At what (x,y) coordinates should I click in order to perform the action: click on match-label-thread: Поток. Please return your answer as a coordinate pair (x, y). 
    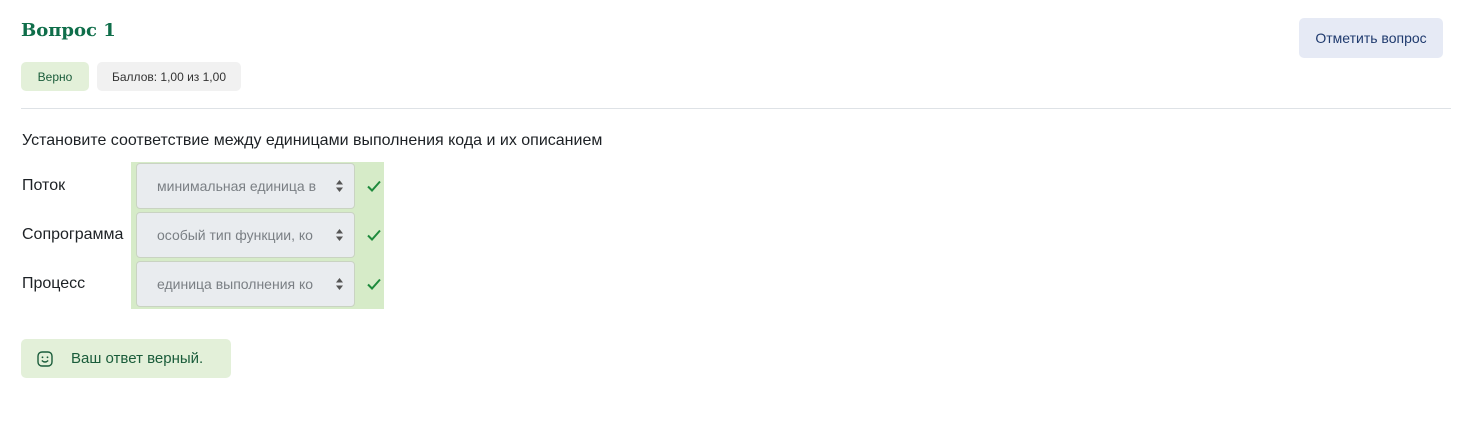
    Looking at the image, I should click on (44, 185).